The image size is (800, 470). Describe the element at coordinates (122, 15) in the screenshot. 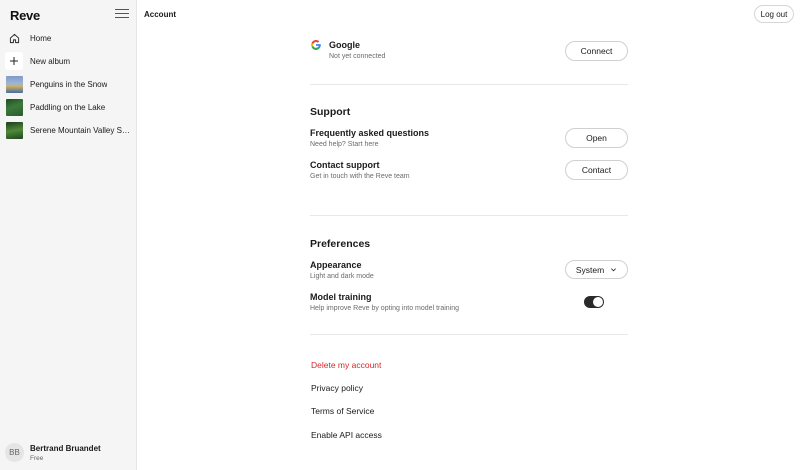

I see `hamburger-menu-icon` at that location.